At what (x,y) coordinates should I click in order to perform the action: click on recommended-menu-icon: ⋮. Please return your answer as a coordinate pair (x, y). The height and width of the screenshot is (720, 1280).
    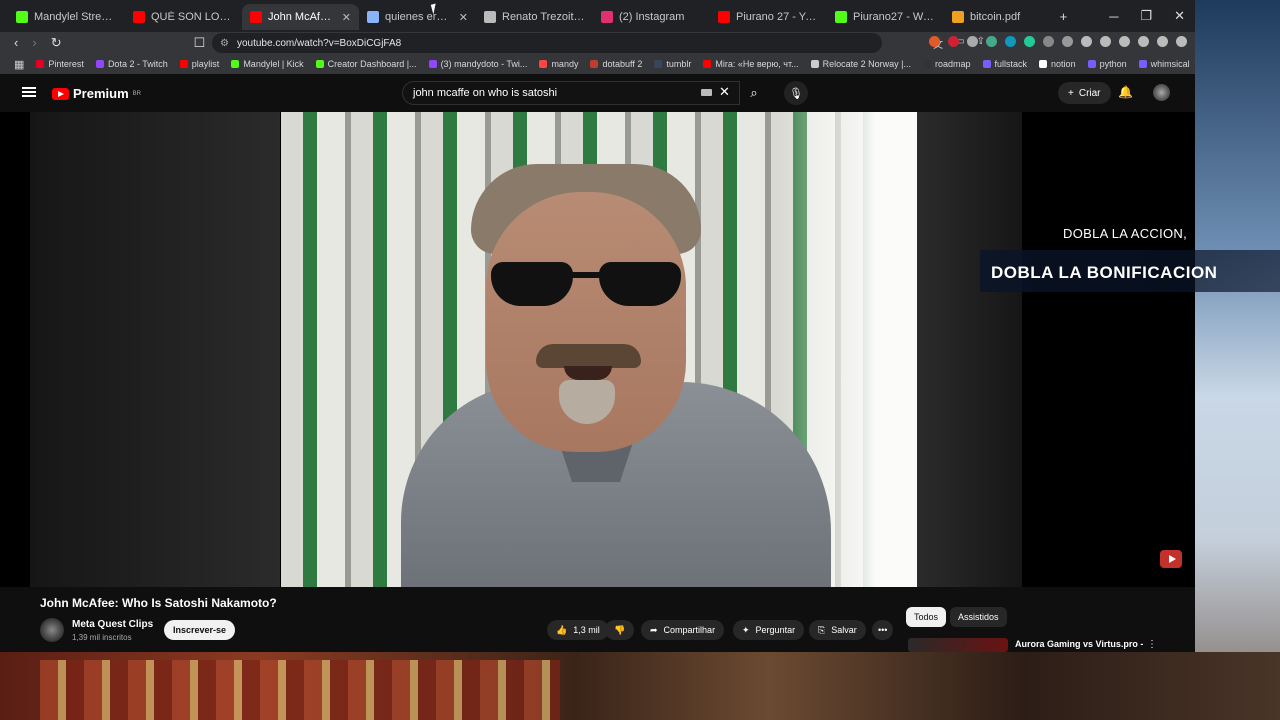
    Looking at the image, I should click on (1152, 644).